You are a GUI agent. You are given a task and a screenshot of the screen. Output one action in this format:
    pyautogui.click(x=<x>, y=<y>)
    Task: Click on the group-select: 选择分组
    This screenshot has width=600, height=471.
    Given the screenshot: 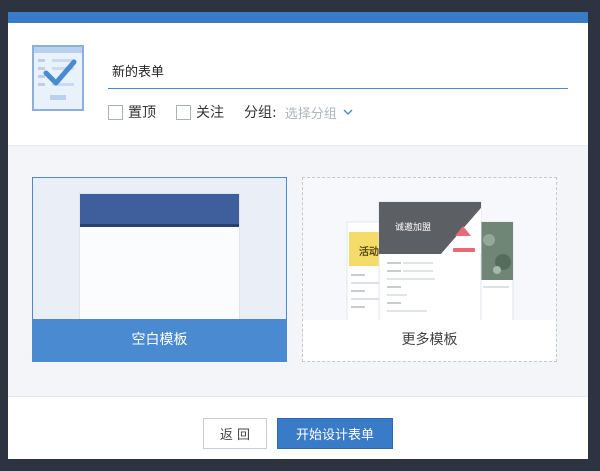 What is the action you would take?
    pyautogui.click(x=319, y=112)
    